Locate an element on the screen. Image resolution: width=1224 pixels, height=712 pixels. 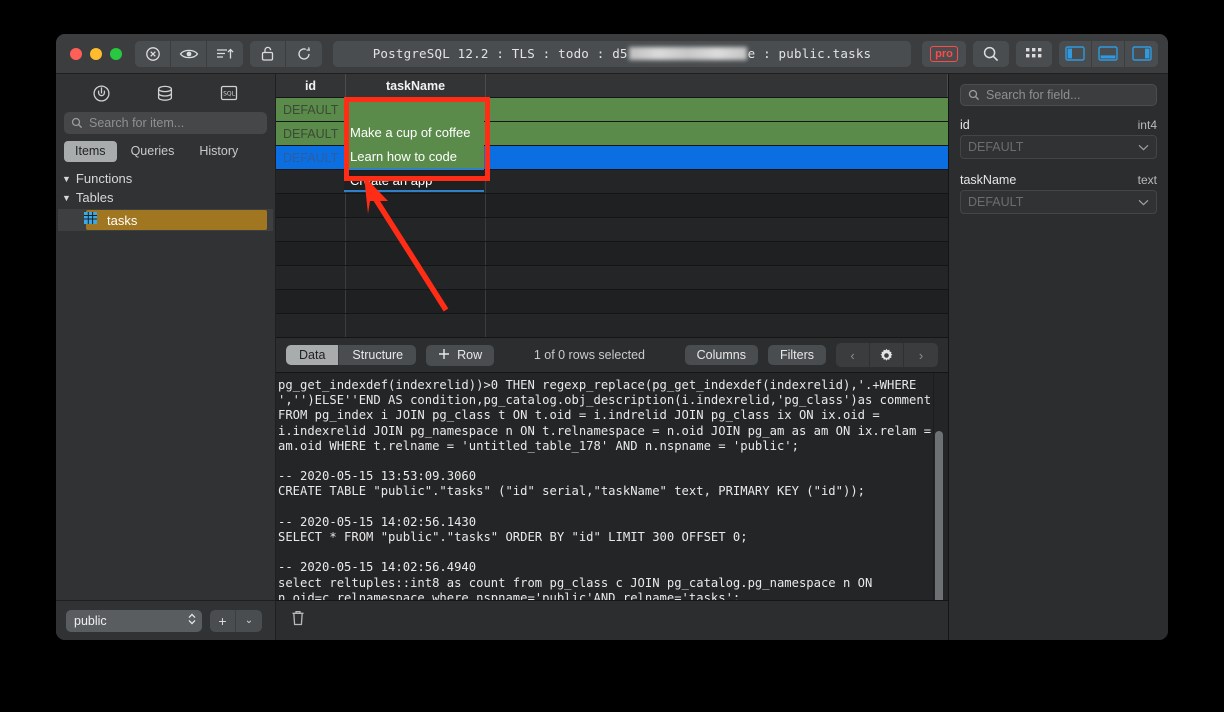
chevron-left-icon: ‹ is located at coordinates (853, 355).